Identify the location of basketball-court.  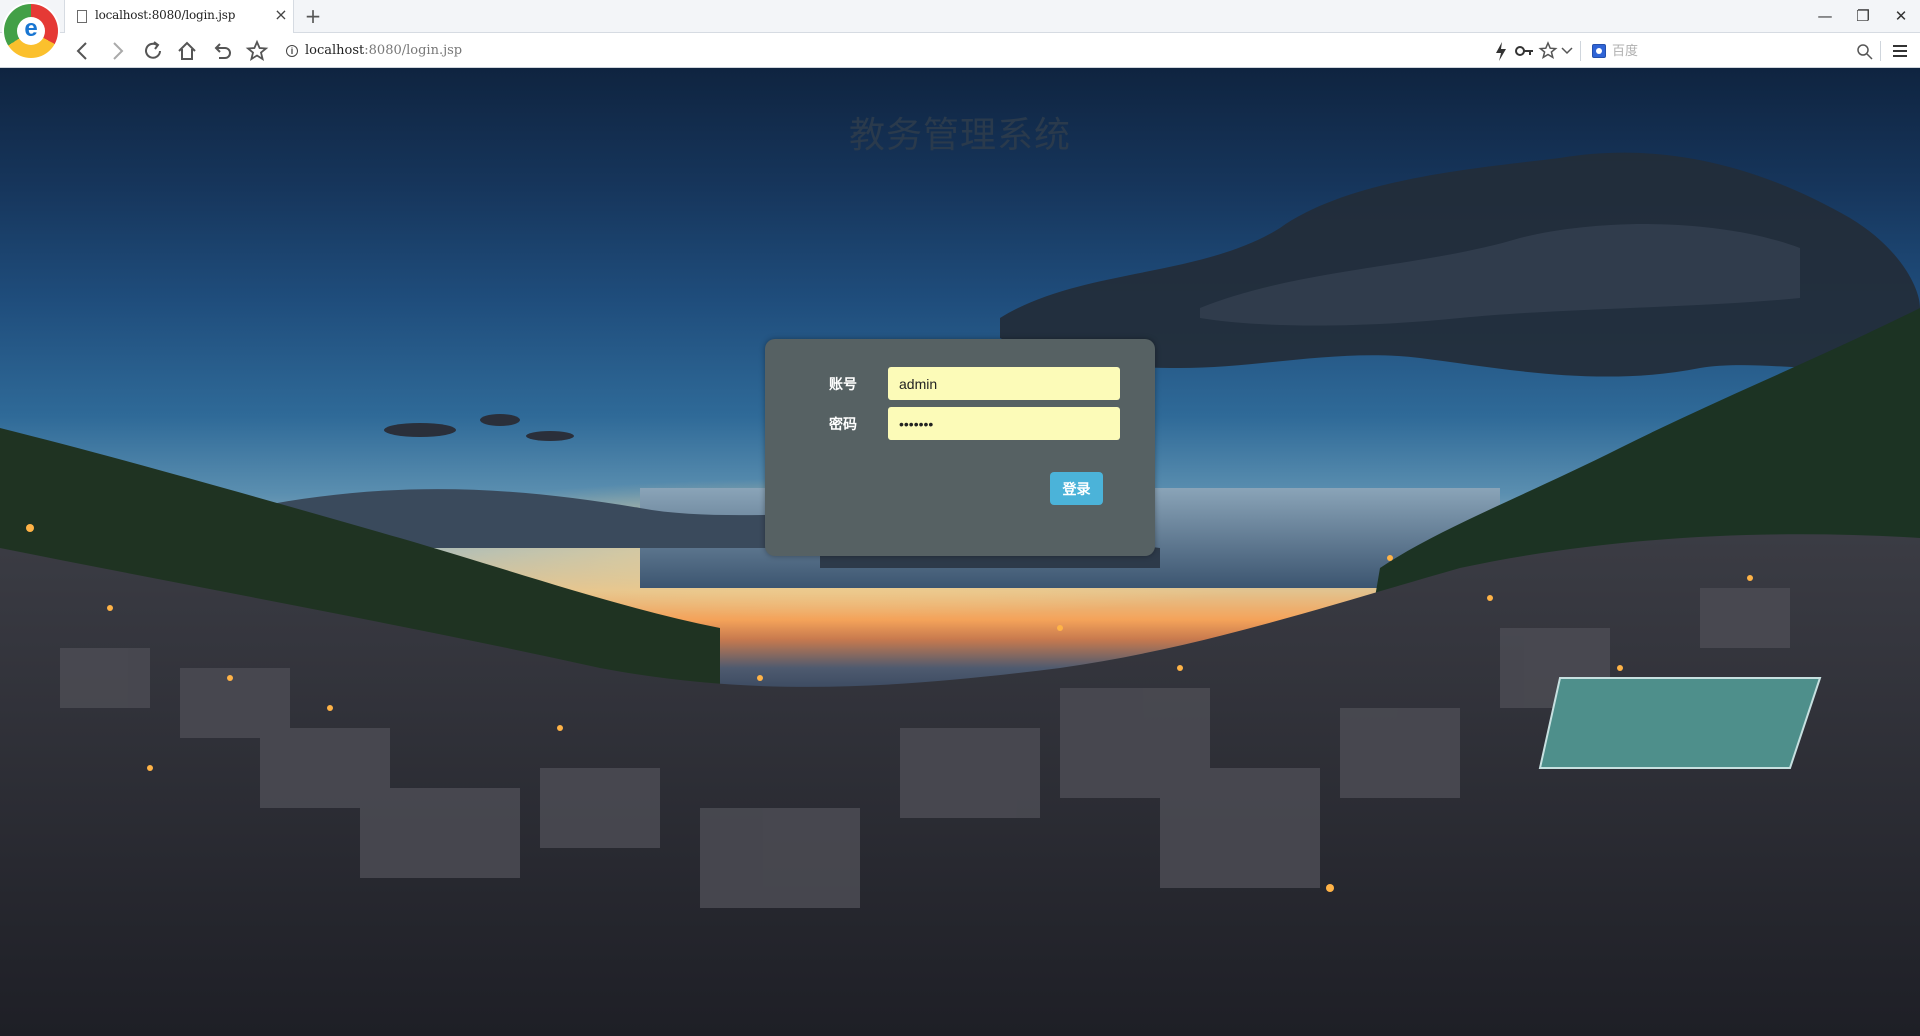
(1680, 723).